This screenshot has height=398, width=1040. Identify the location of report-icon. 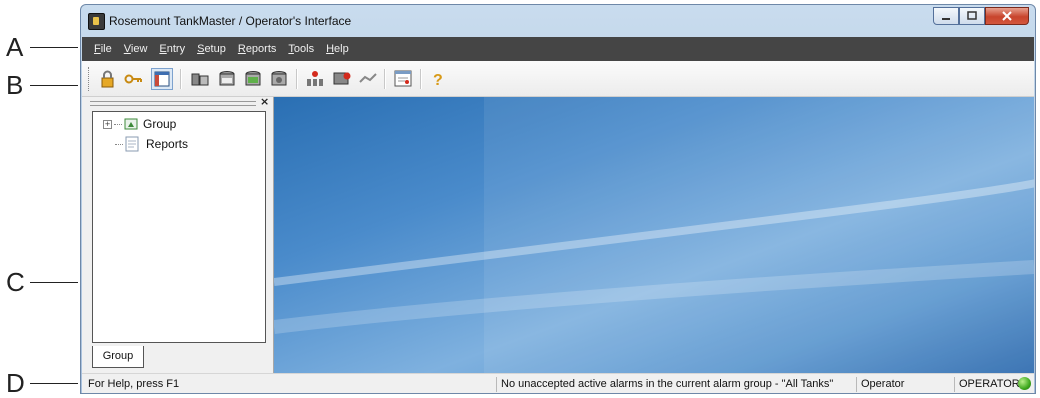
(403, 79).